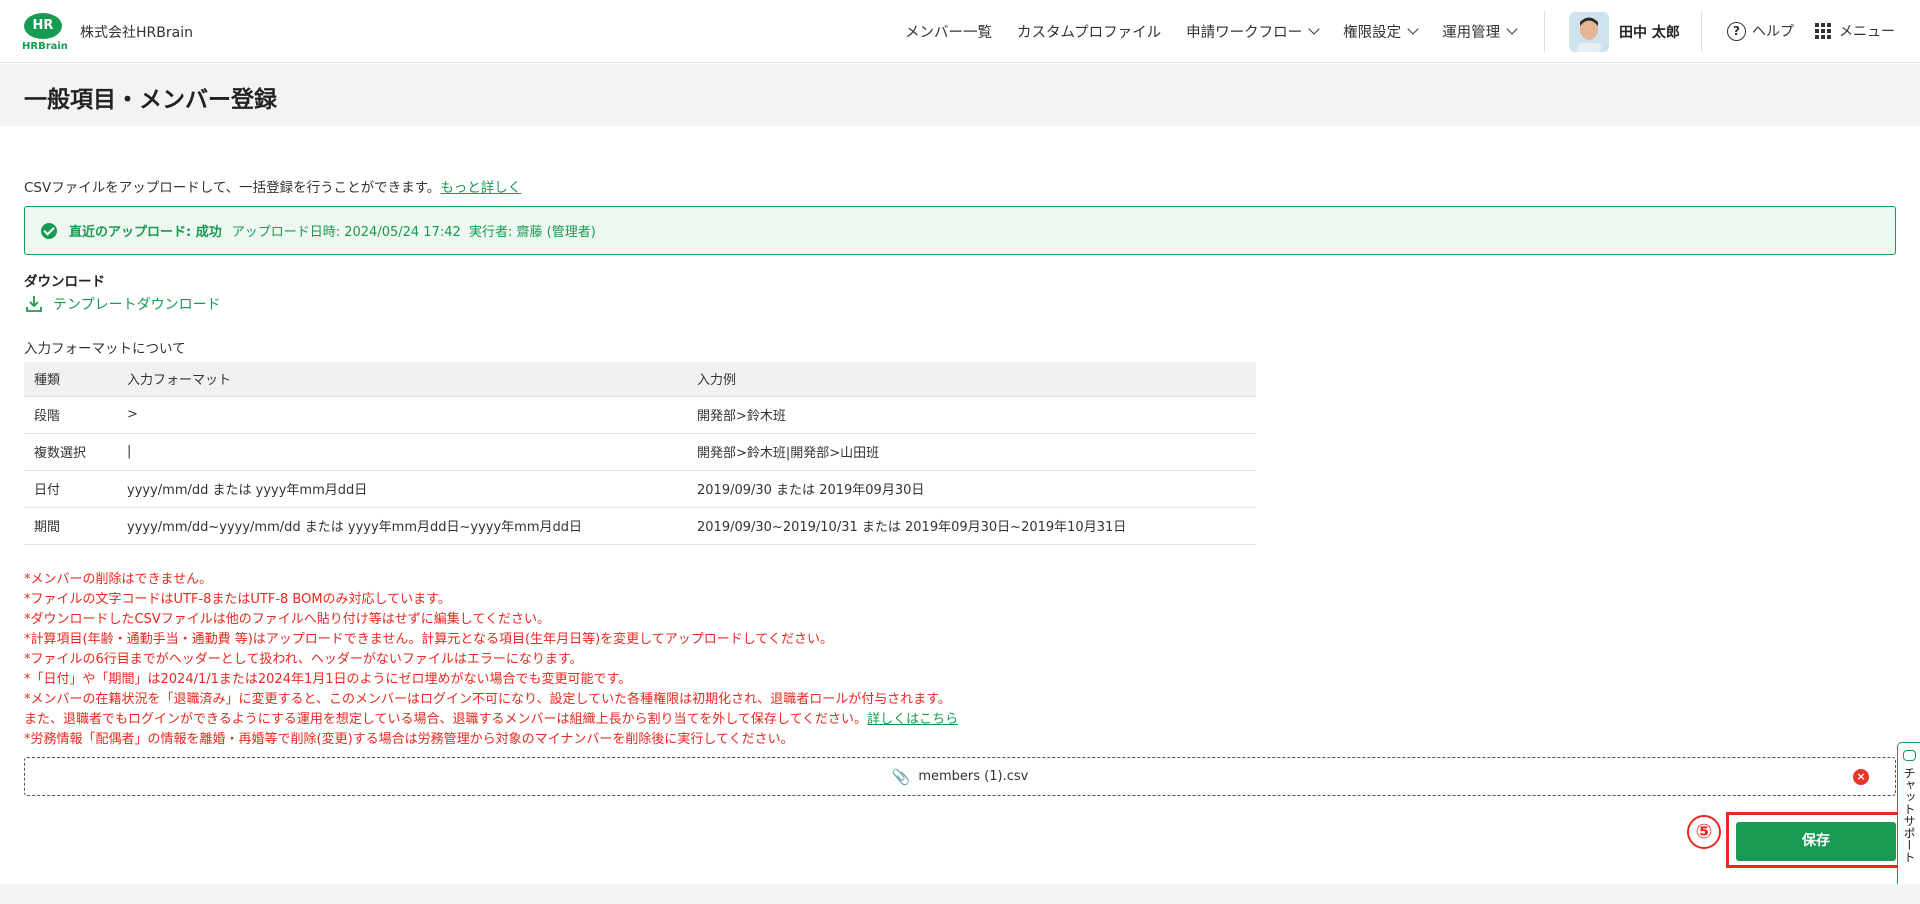 Image resolution: width=1920 pixels, height=904 pixels. I want to click on intro-description: CSVファイルをアップロードして、一括登録を行うことができます。, so click(232, 188).